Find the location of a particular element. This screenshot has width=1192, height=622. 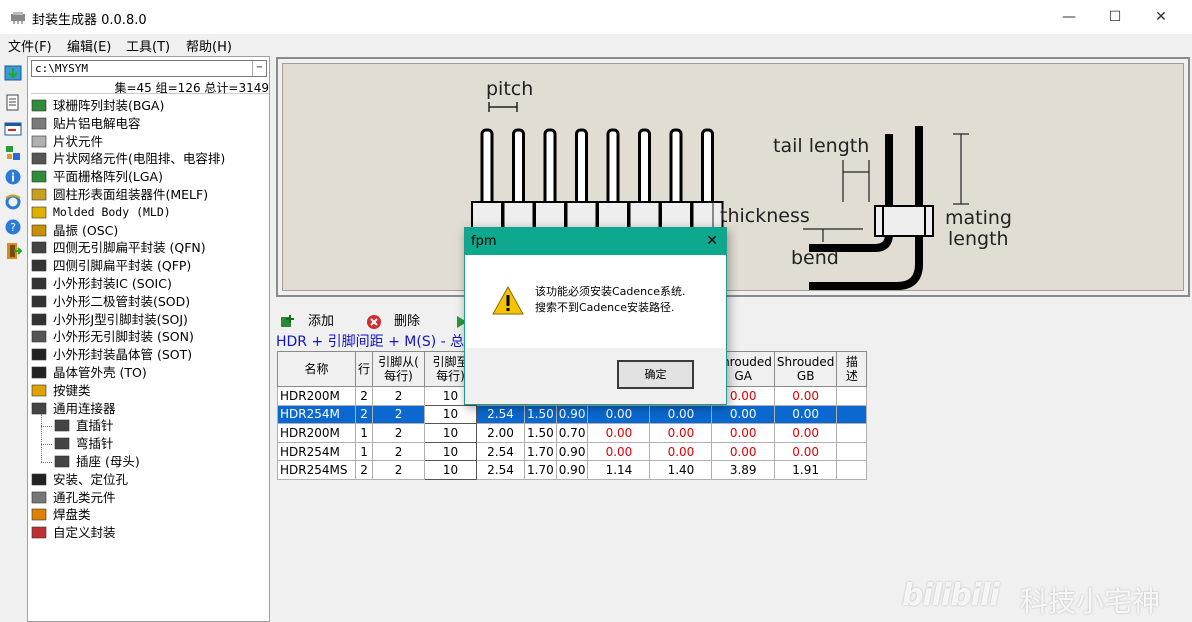

minimize-button: — is located at coordinates (1069, 17).